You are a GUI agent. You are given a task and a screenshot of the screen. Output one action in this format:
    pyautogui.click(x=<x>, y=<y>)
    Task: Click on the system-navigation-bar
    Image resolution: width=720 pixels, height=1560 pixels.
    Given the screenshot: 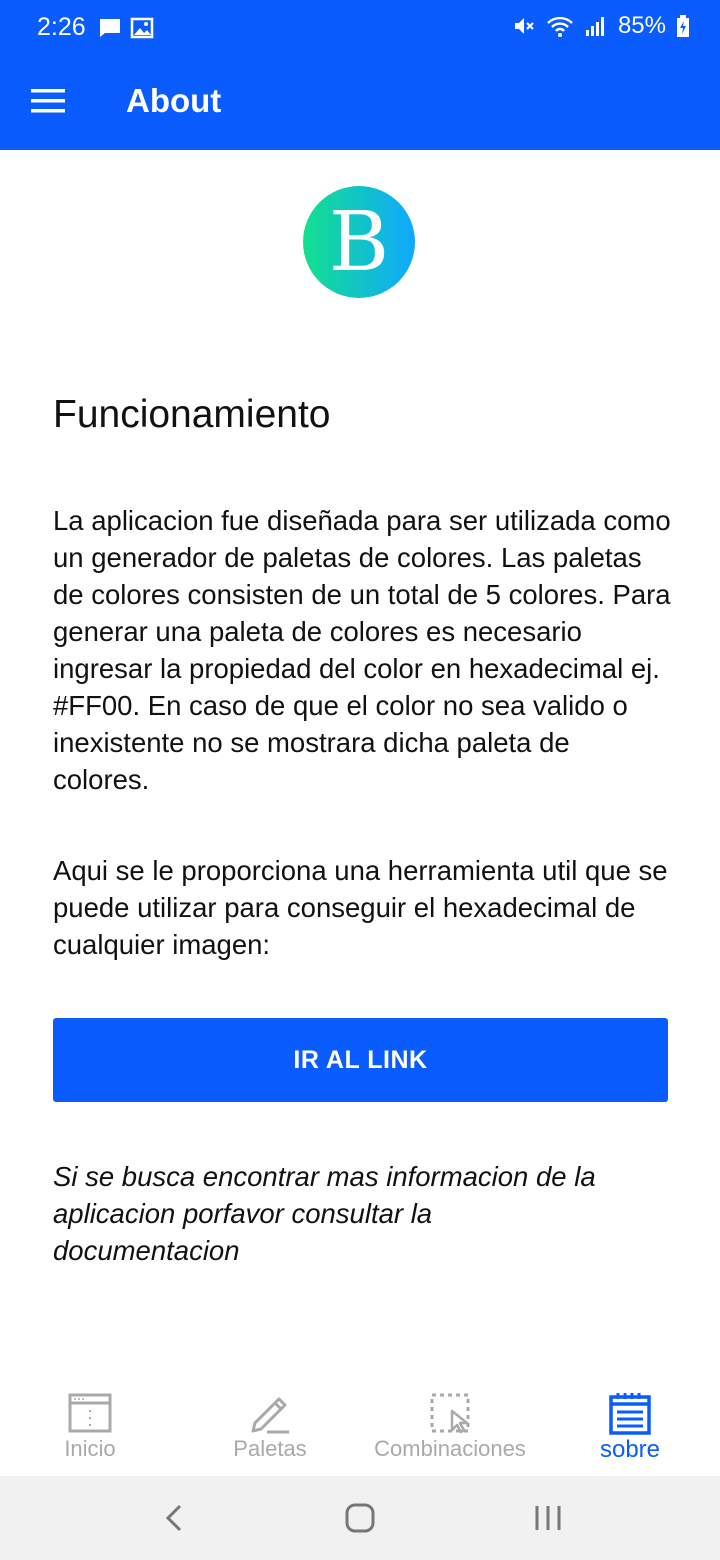 What is the action you would take?
    pyautogui.click(x=360, y=1518)
    